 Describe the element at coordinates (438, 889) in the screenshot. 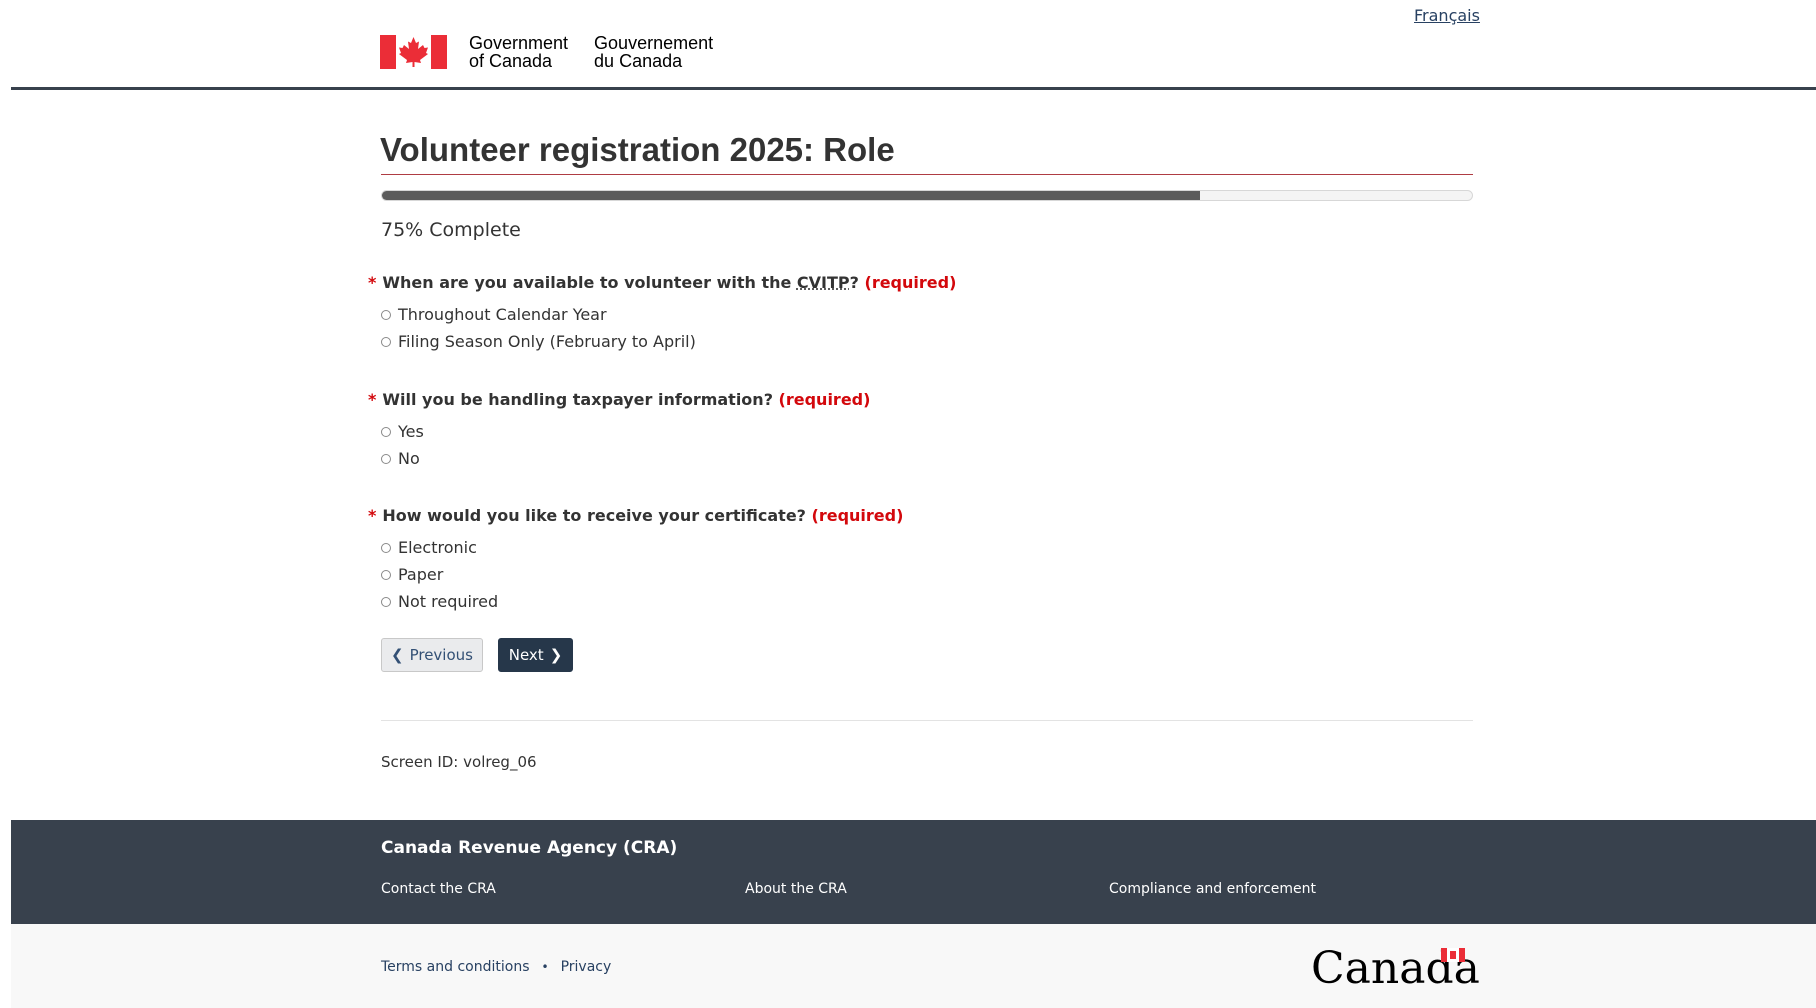

I see `footer-link-contact: Contact the CRA` at that location.